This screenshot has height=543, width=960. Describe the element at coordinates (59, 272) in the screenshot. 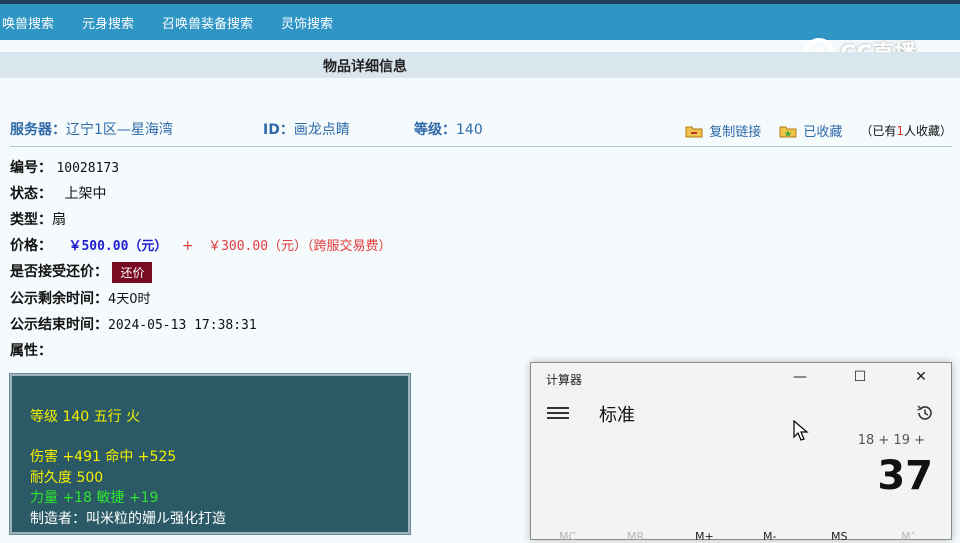

I see `bargain-label: 是否接受还价：` at that location.